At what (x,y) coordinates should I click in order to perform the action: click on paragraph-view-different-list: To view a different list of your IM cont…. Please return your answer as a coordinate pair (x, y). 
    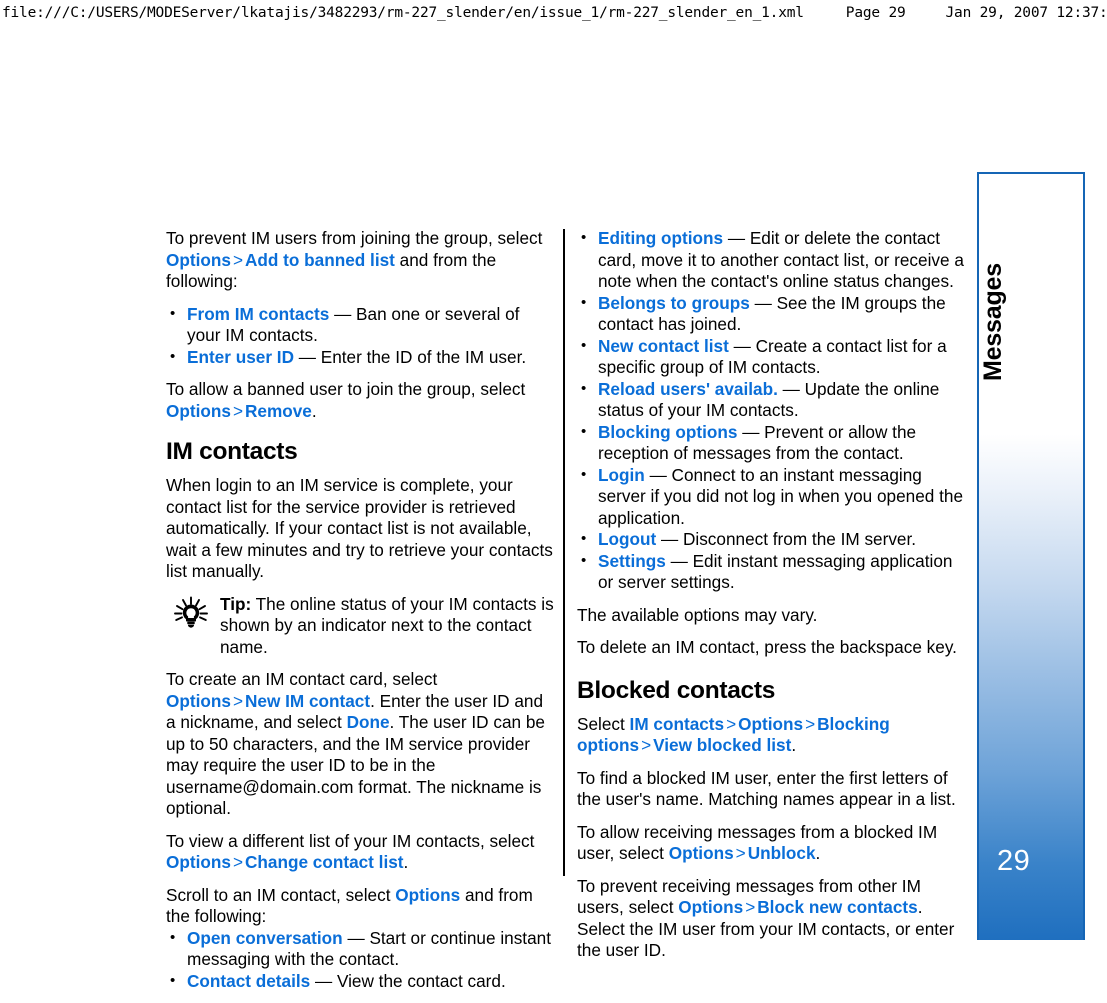
    Looking at the image, I should click on (360, 852).